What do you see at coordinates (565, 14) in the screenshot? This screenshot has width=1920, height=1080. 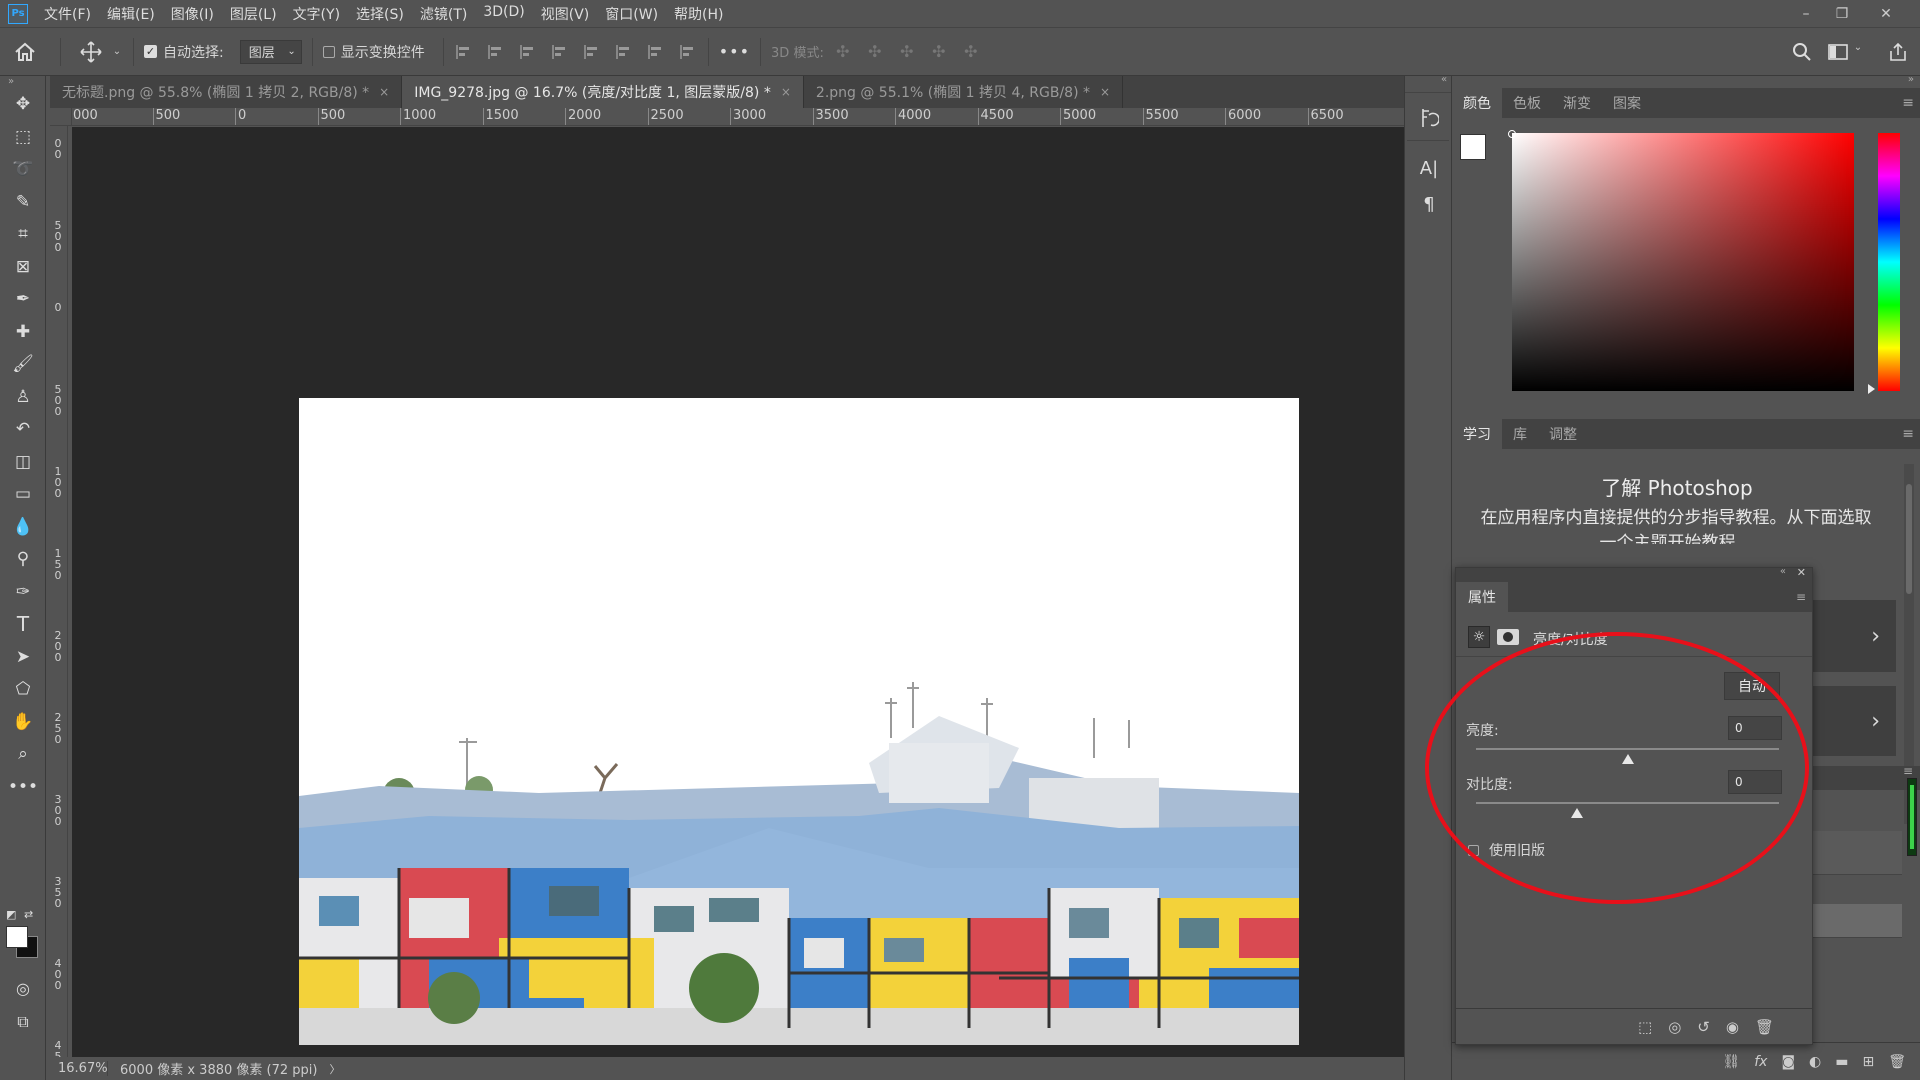 I see `menu-item: 视图(V)` at bounding box center [565, 14].